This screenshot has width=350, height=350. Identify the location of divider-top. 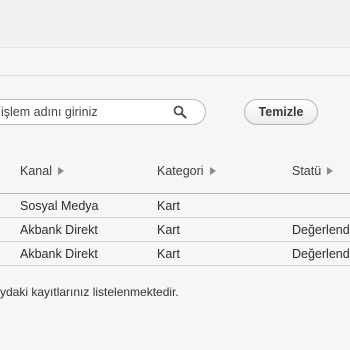
(175, 47).